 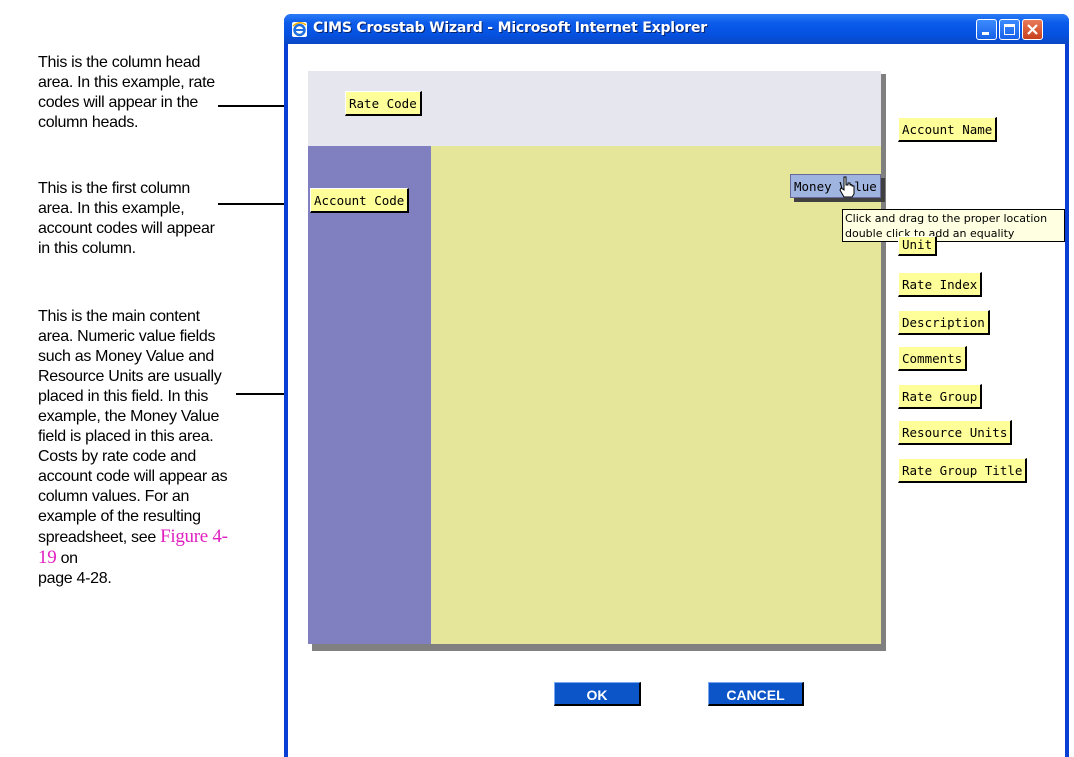 I want to click on field-rate-index: Rate Index, so click(x=940, y=284).